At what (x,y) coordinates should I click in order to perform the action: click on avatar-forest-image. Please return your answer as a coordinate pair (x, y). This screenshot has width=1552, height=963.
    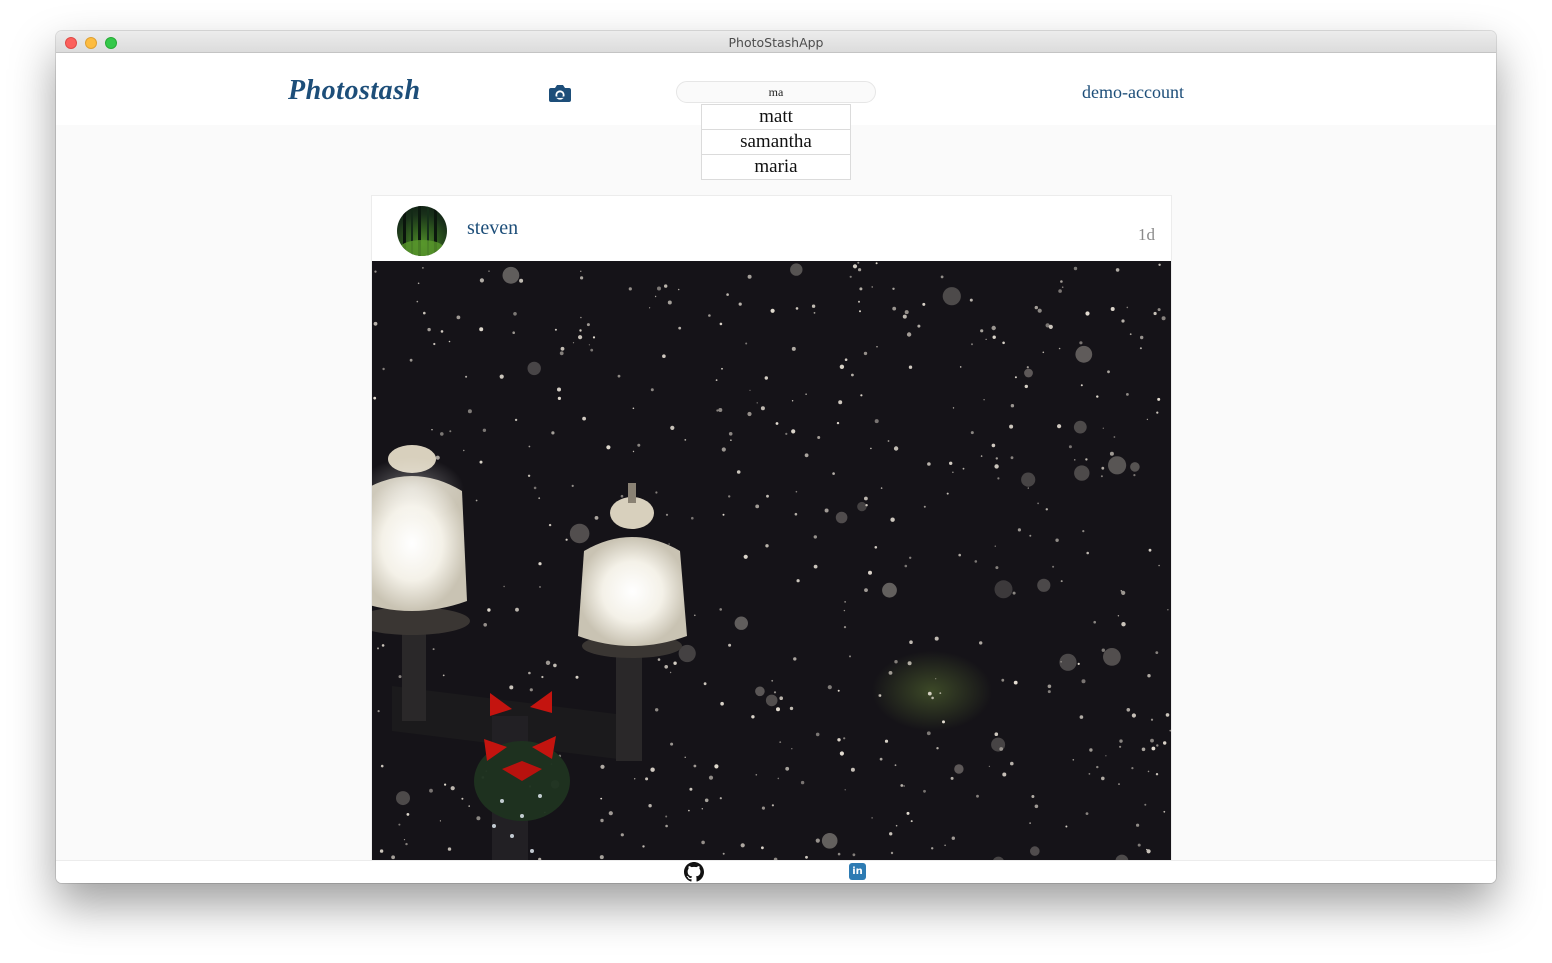
    Looking at the image, I should click on (422, 231).